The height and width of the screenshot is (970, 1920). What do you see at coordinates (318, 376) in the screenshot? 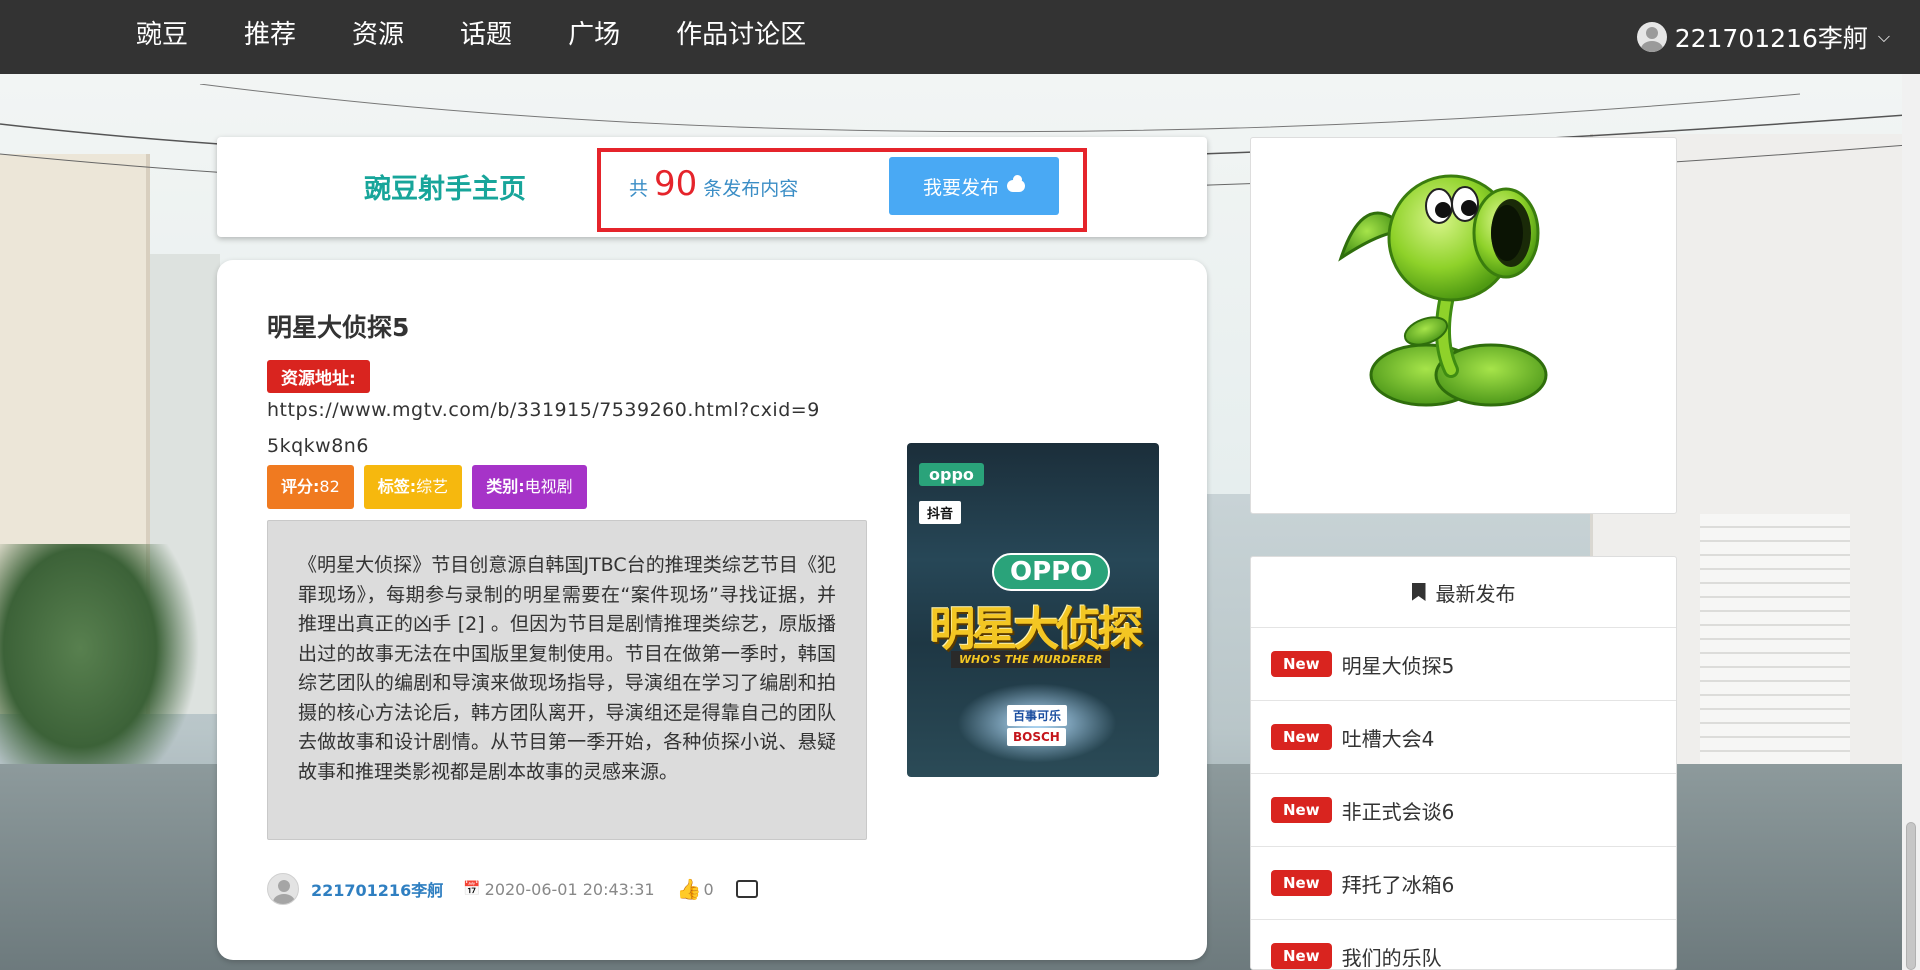
I see `resource-label: 资源地址:` at bounding box center [318, 376].